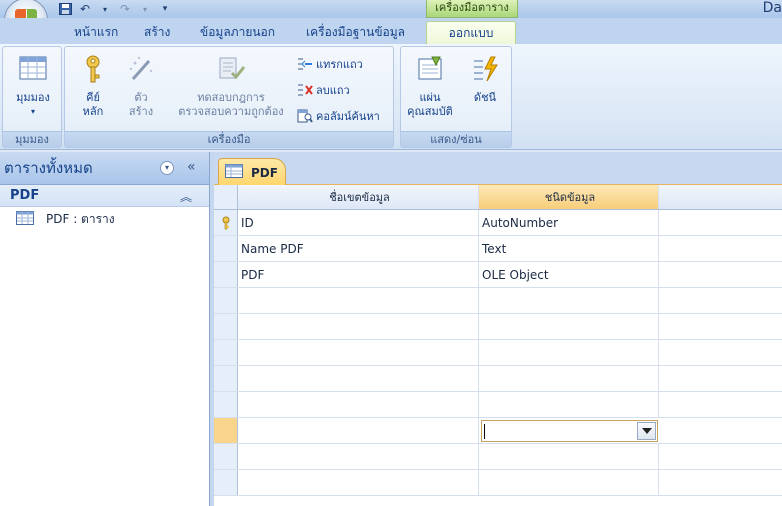 The image size is (782, 506). I want to click on undo-dropdown-icon: ▾, so click(105, 9).